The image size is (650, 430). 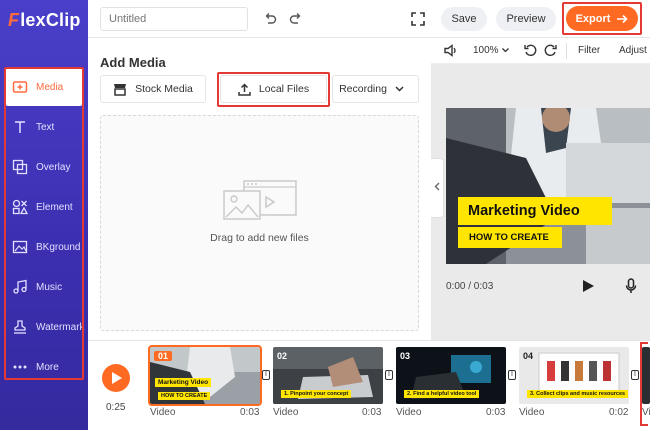 I want to click on media-placeholder-icon, so click(x=261, y=203).